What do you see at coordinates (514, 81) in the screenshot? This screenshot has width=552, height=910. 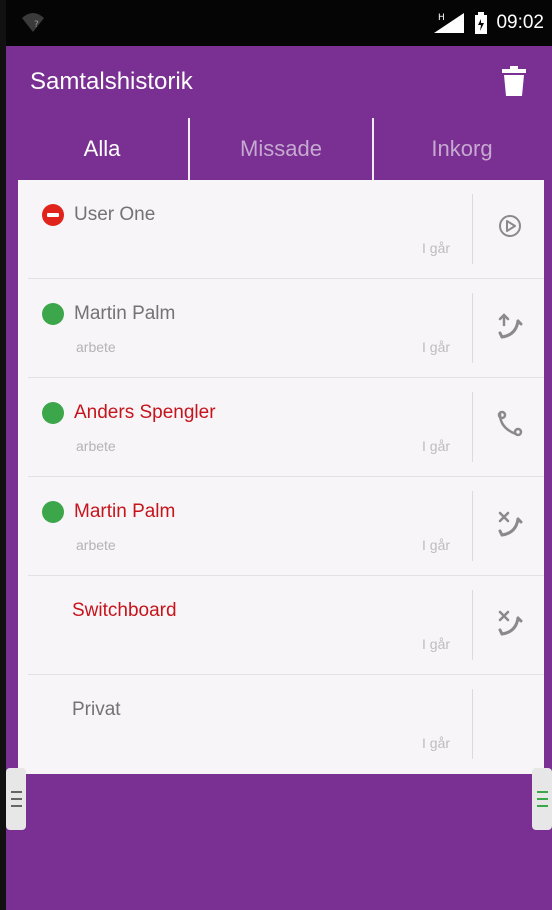 I see `trash-icon` at bounding box center [514, 81].